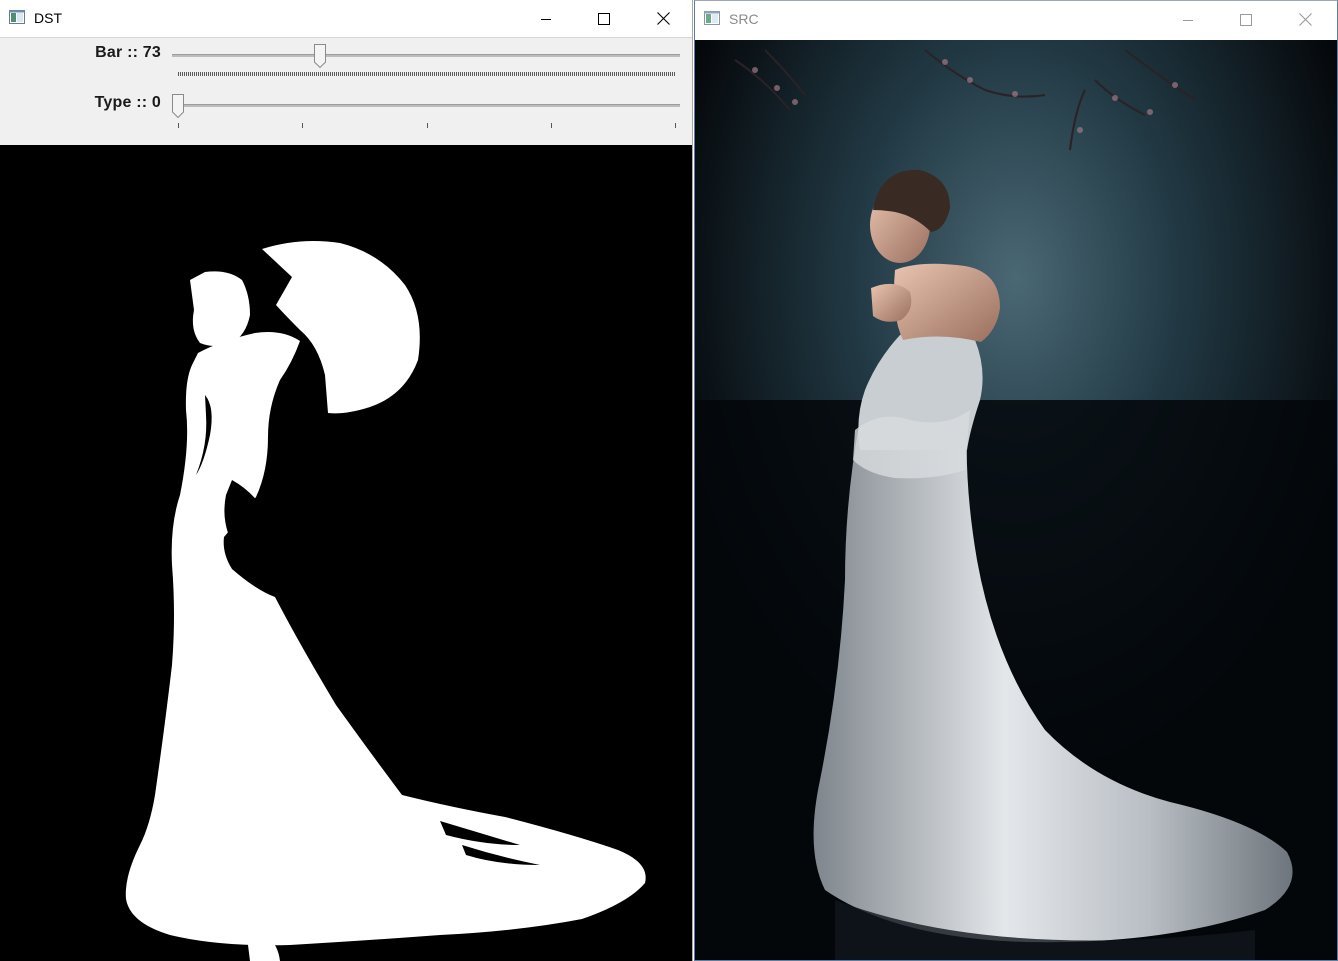 The width and height of the screenshot is (1338, 961). I want to click on trackbar-type-thumb, so click(178, 106).